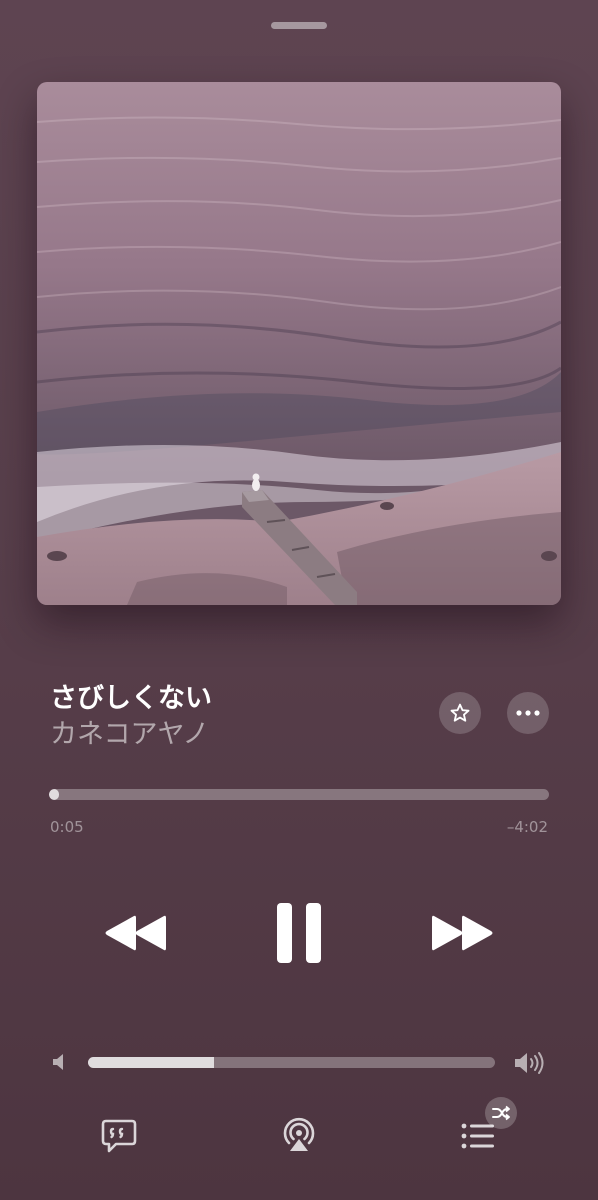 This screenshot has height=1200, width=598. Describe the element at coordinates (67, 827) in the screenshot. I see `time-elapsed: 0:05` at that location.